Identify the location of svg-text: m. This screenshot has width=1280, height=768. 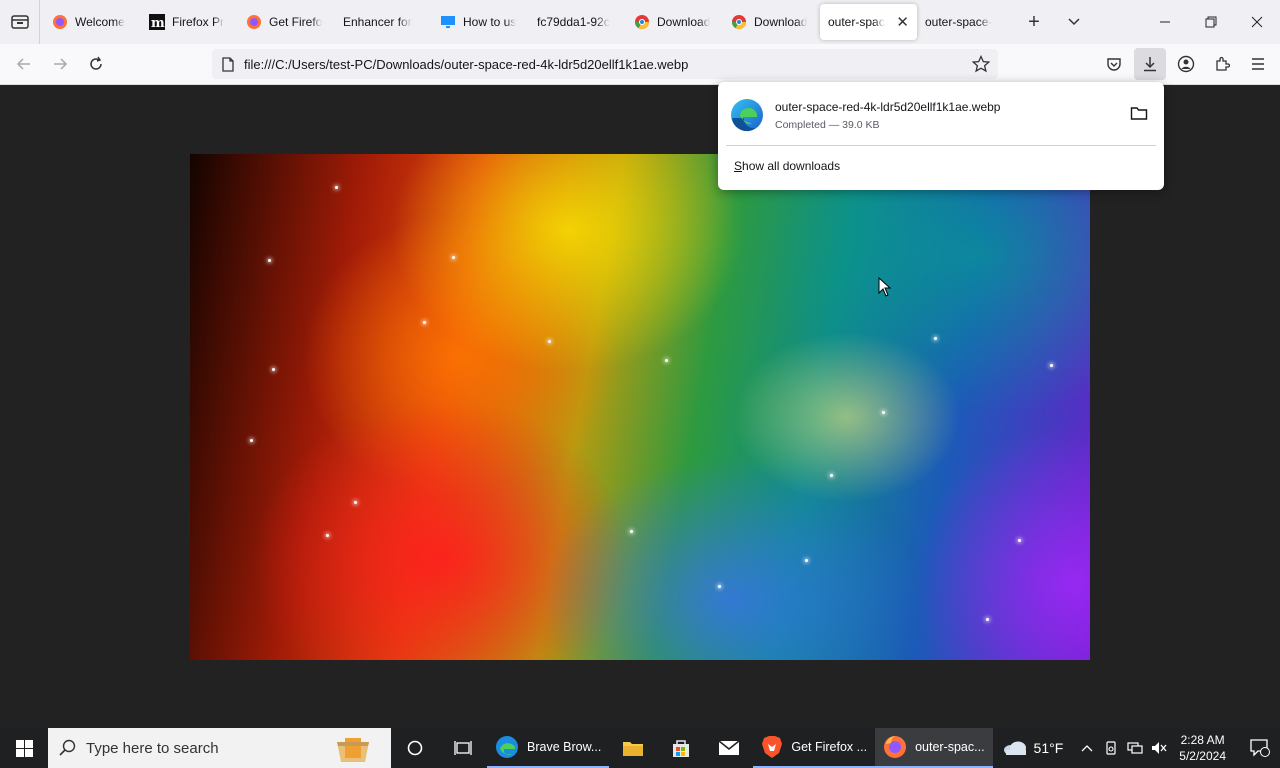
(158, 23).